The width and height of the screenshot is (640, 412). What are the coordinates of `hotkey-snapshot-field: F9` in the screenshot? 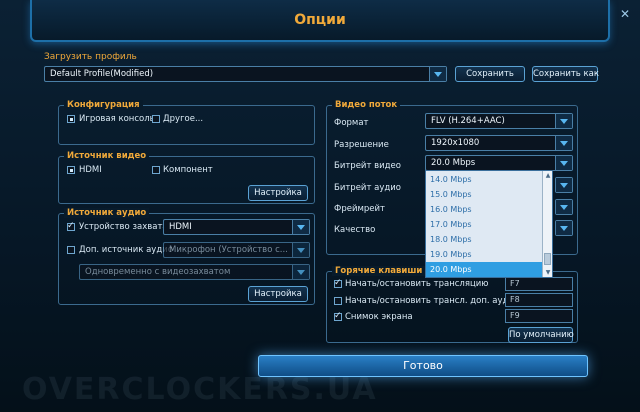 It's located at (539, 316).